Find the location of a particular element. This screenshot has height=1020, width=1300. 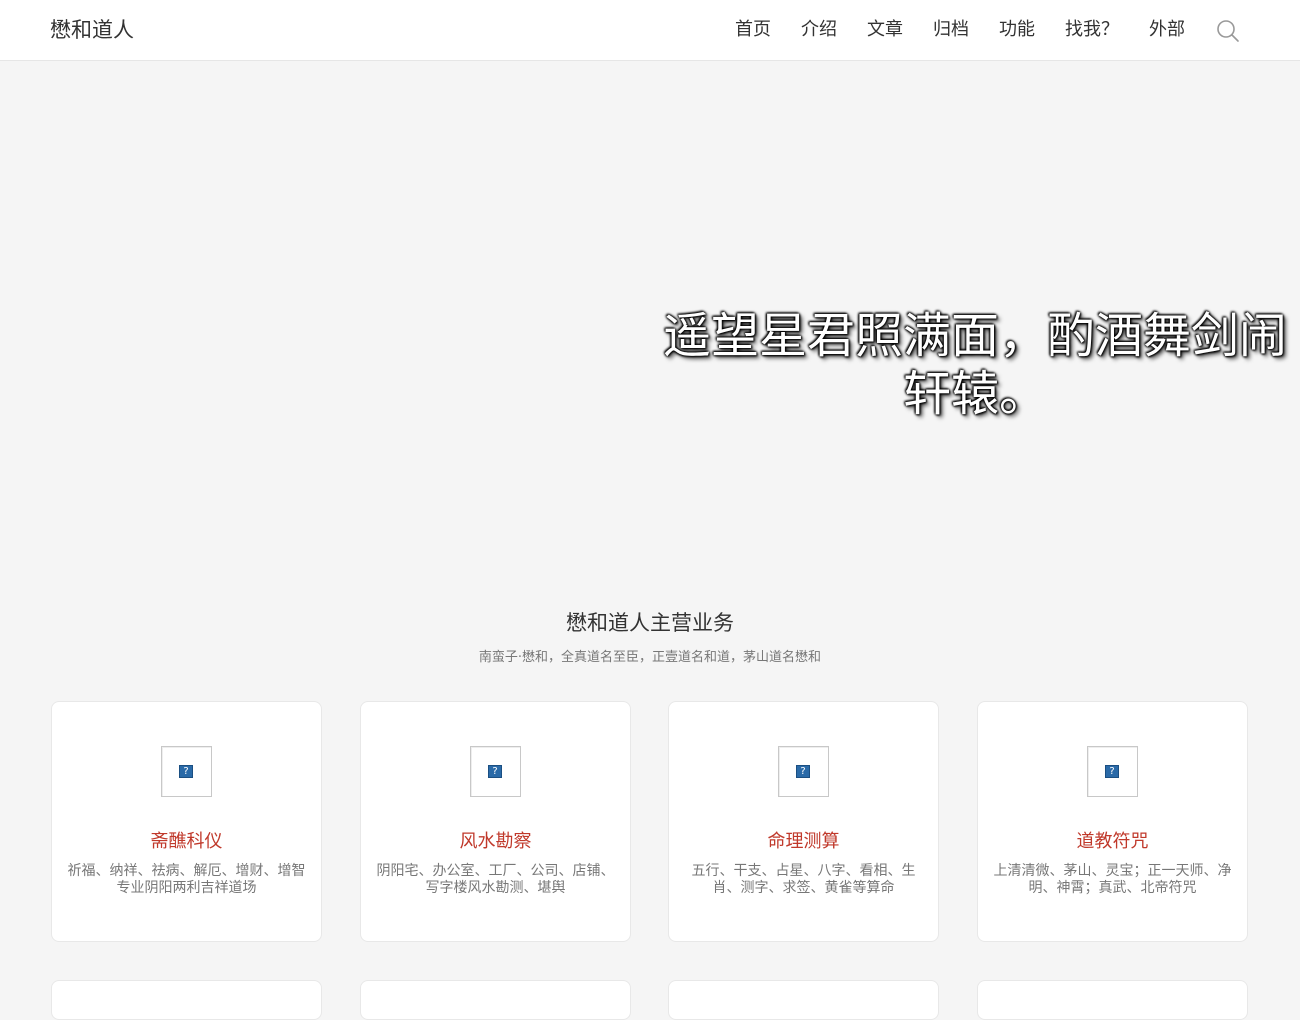

nav-item-home: 首页 is located at coordinates (753, 30).